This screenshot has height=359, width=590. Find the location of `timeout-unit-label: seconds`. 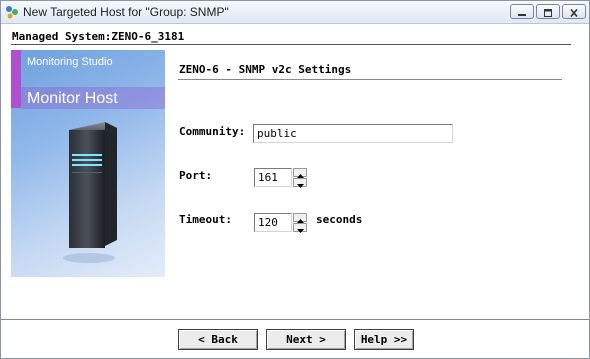

timeout-unit-label: seconds is located at coordinates (339, 219).